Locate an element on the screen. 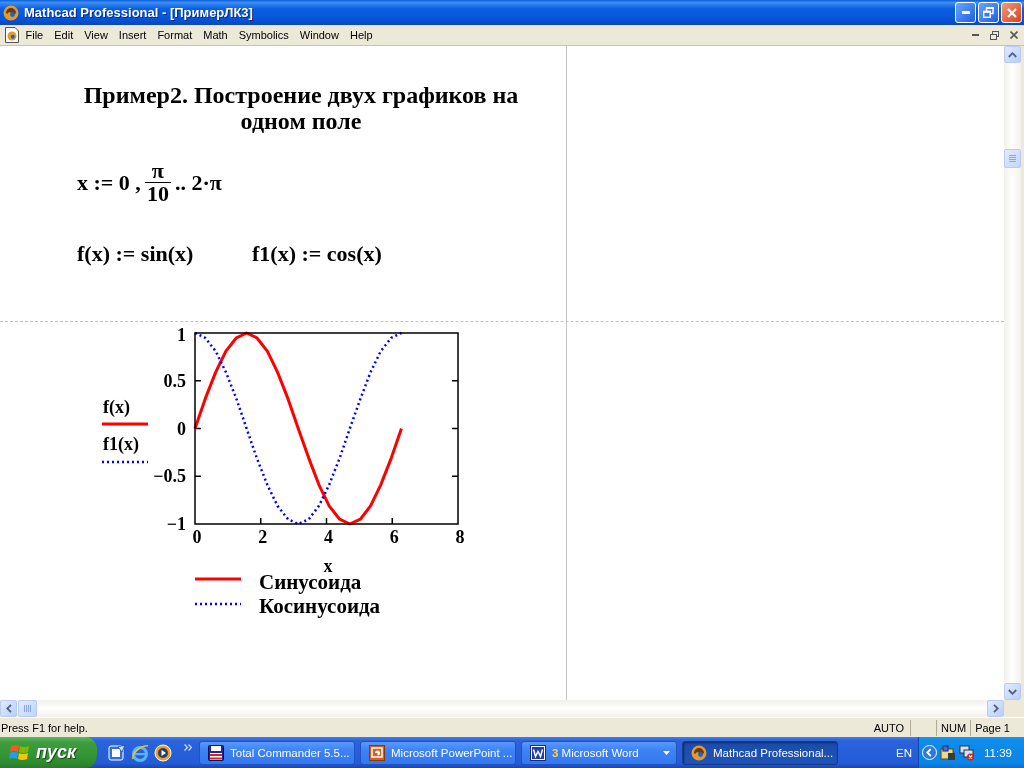 The image size is (1024, 768). function-definition: f(x) := sin(x) is located at coordinates (136, 254).